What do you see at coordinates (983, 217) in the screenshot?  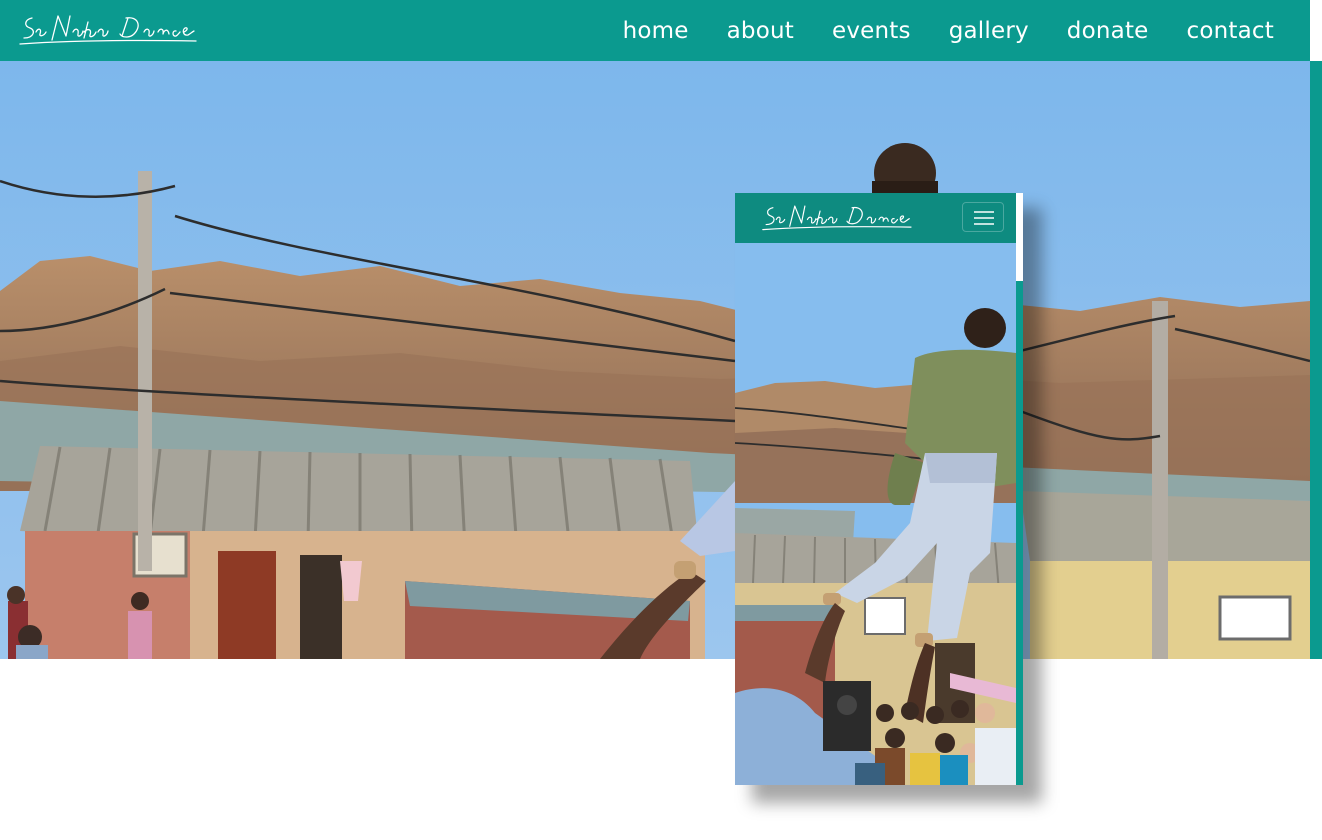 I see `hamburger-menu-icon` at bounding box center [983, 217].